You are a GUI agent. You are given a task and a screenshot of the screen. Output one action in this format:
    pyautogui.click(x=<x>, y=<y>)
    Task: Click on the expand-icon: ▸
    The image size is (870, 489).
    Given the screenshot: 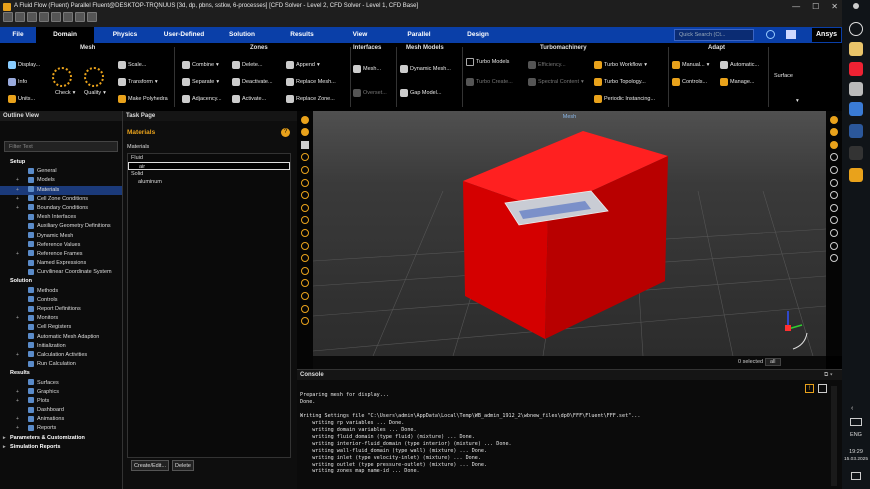 What is the action you would take?
    pyautogui.click(x=4, y=447)
    